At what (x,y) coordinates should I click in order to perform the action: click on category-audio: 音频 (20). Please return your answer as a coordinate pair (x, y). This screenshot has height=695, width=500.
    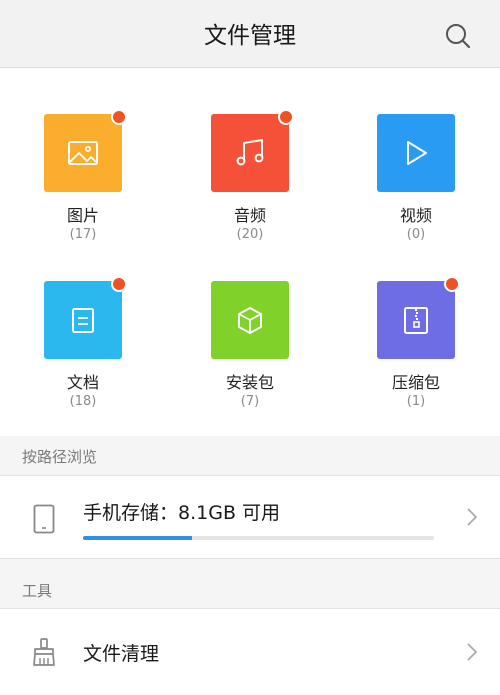
    Looking at the image, I should click on (250, 186).